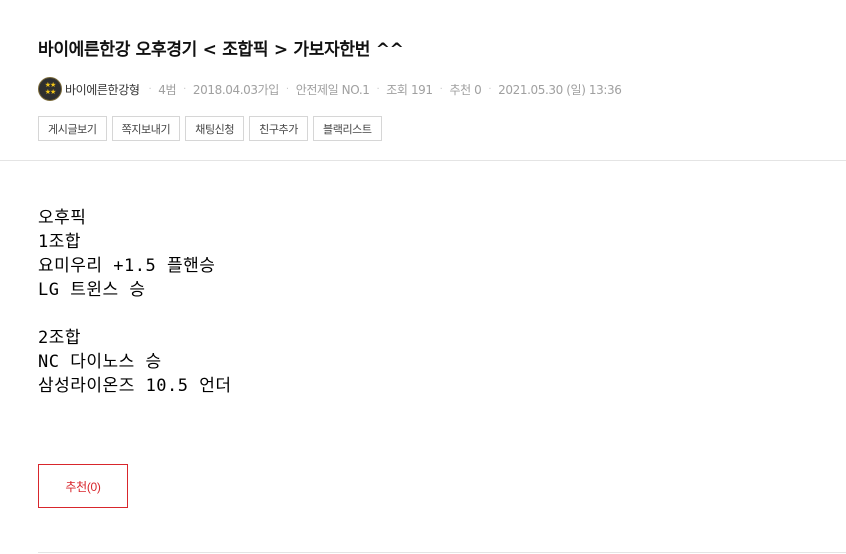 This screenshot has height=554, width=846. I want to click on content-line: LG 트윈스 승, so click(92, 290).